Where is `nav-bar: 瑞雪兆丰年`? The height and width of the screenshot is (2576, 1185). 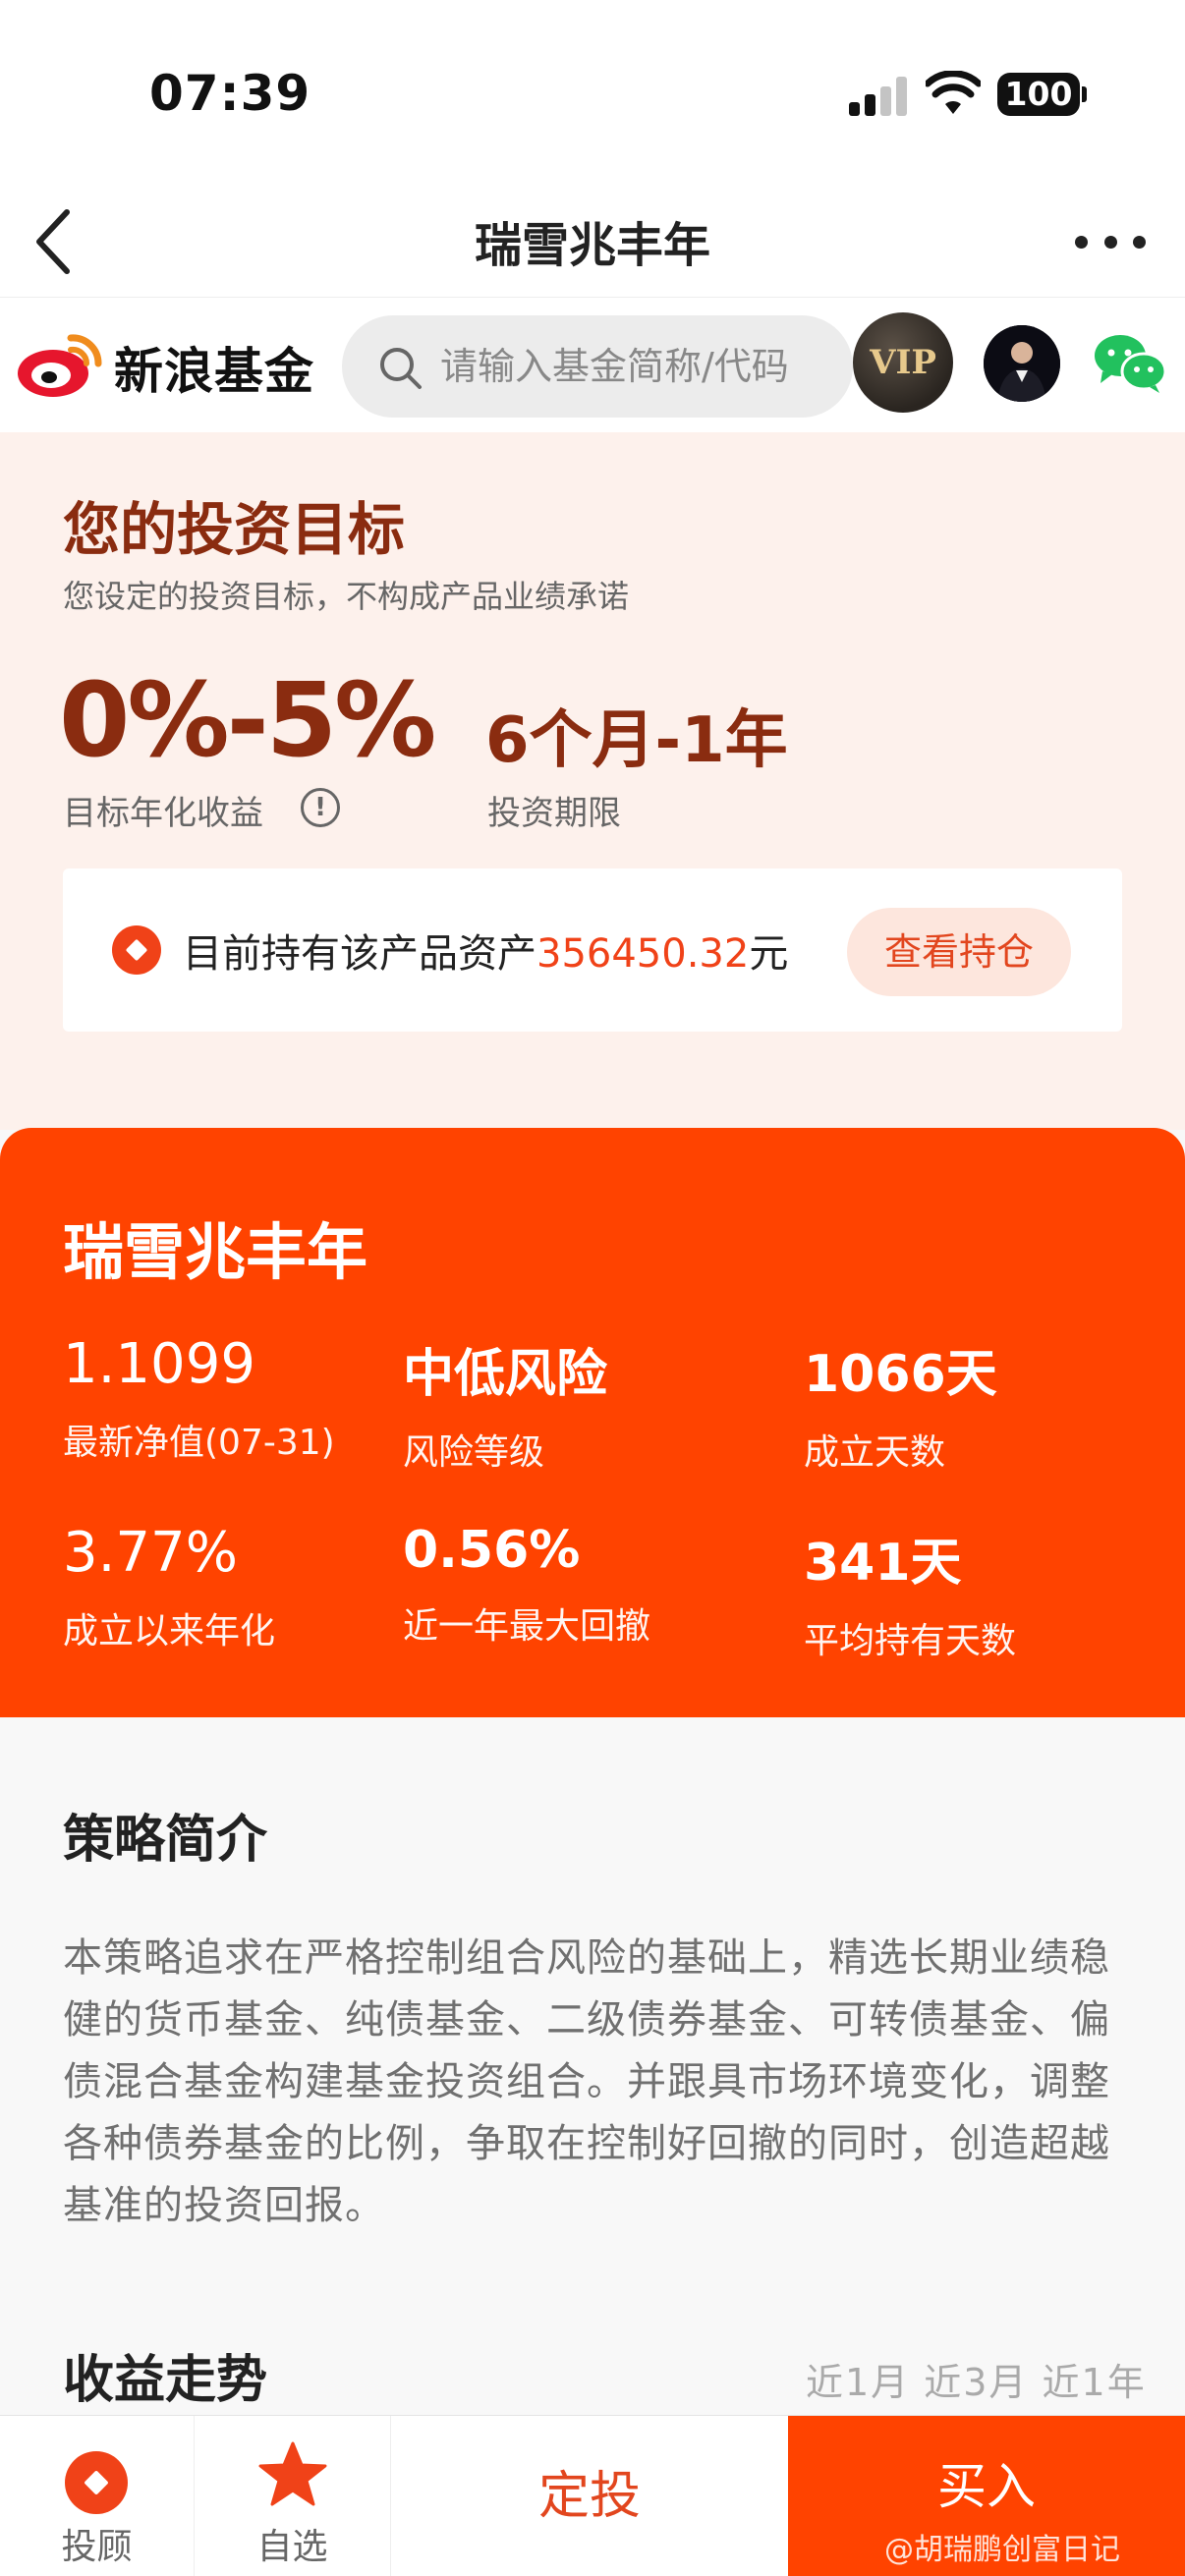
nav-bar: 瑞雪兆丰年 is located at coordinates (592, 242).